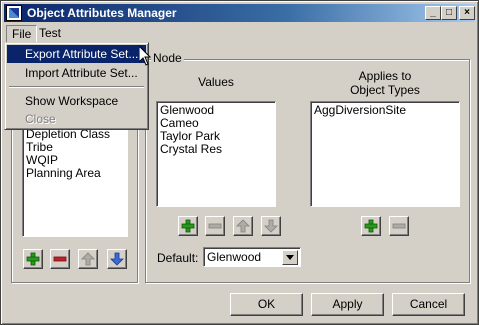 Image resolution: width=479 pixels, height=325 pixels. Describe the element at coordinates (234, 257) in the screenshot. I see `default-select-value: Glenwood` at that location.